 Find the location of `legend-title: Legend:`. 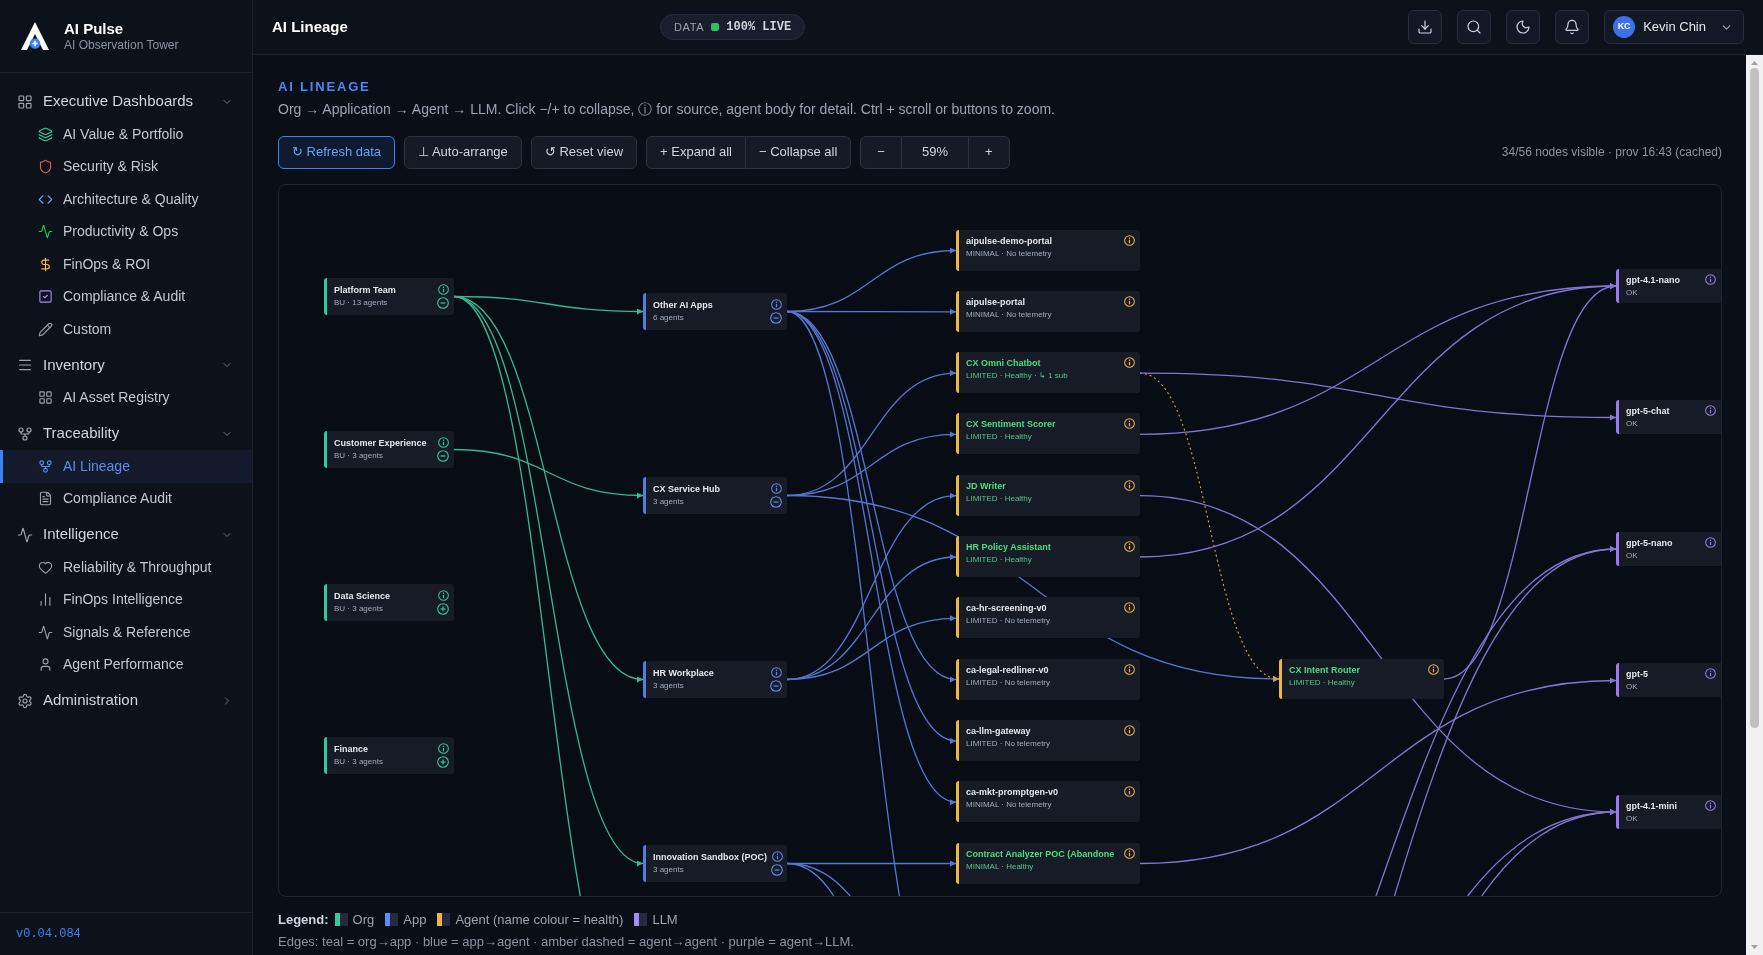

legend-title: Legend: is located at coordinates (303, 919).